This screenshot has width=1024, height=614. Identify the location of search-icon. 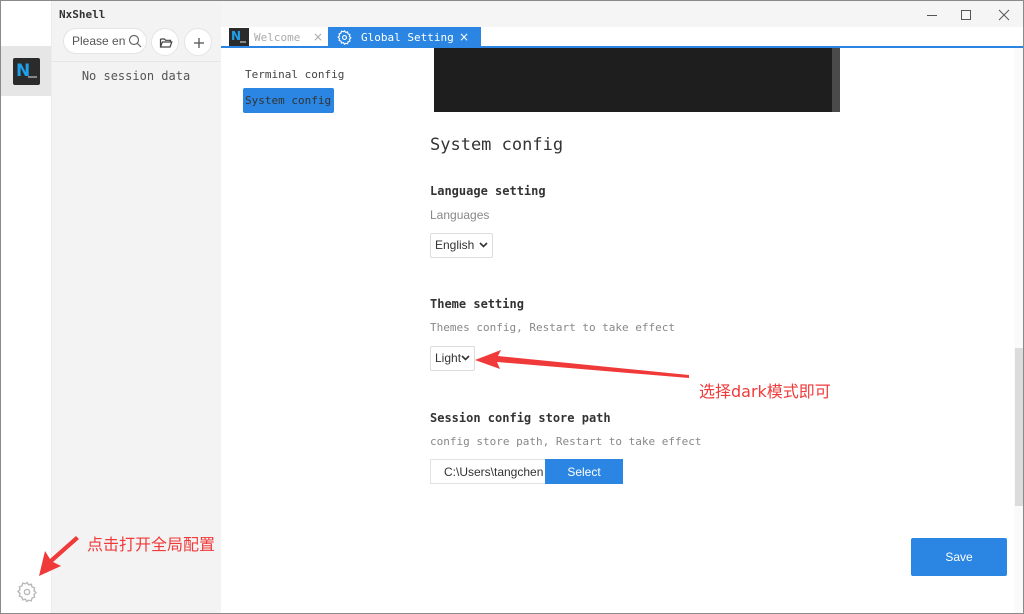
(135, 41).